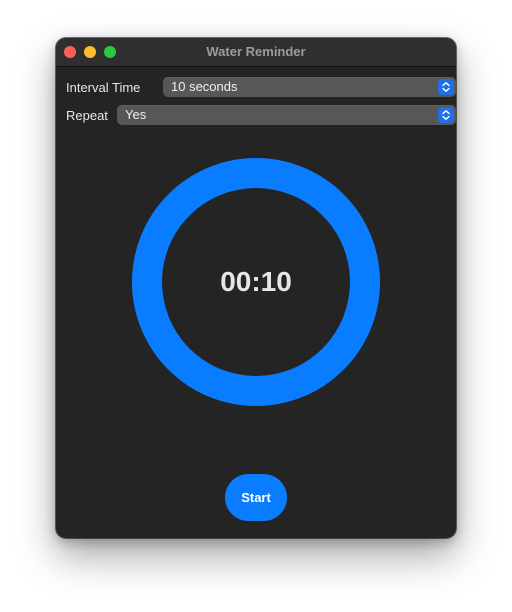 This screenshot has height=612, width=512. I want to click on interval-select-value: 10 seconds, so click(204, 86).